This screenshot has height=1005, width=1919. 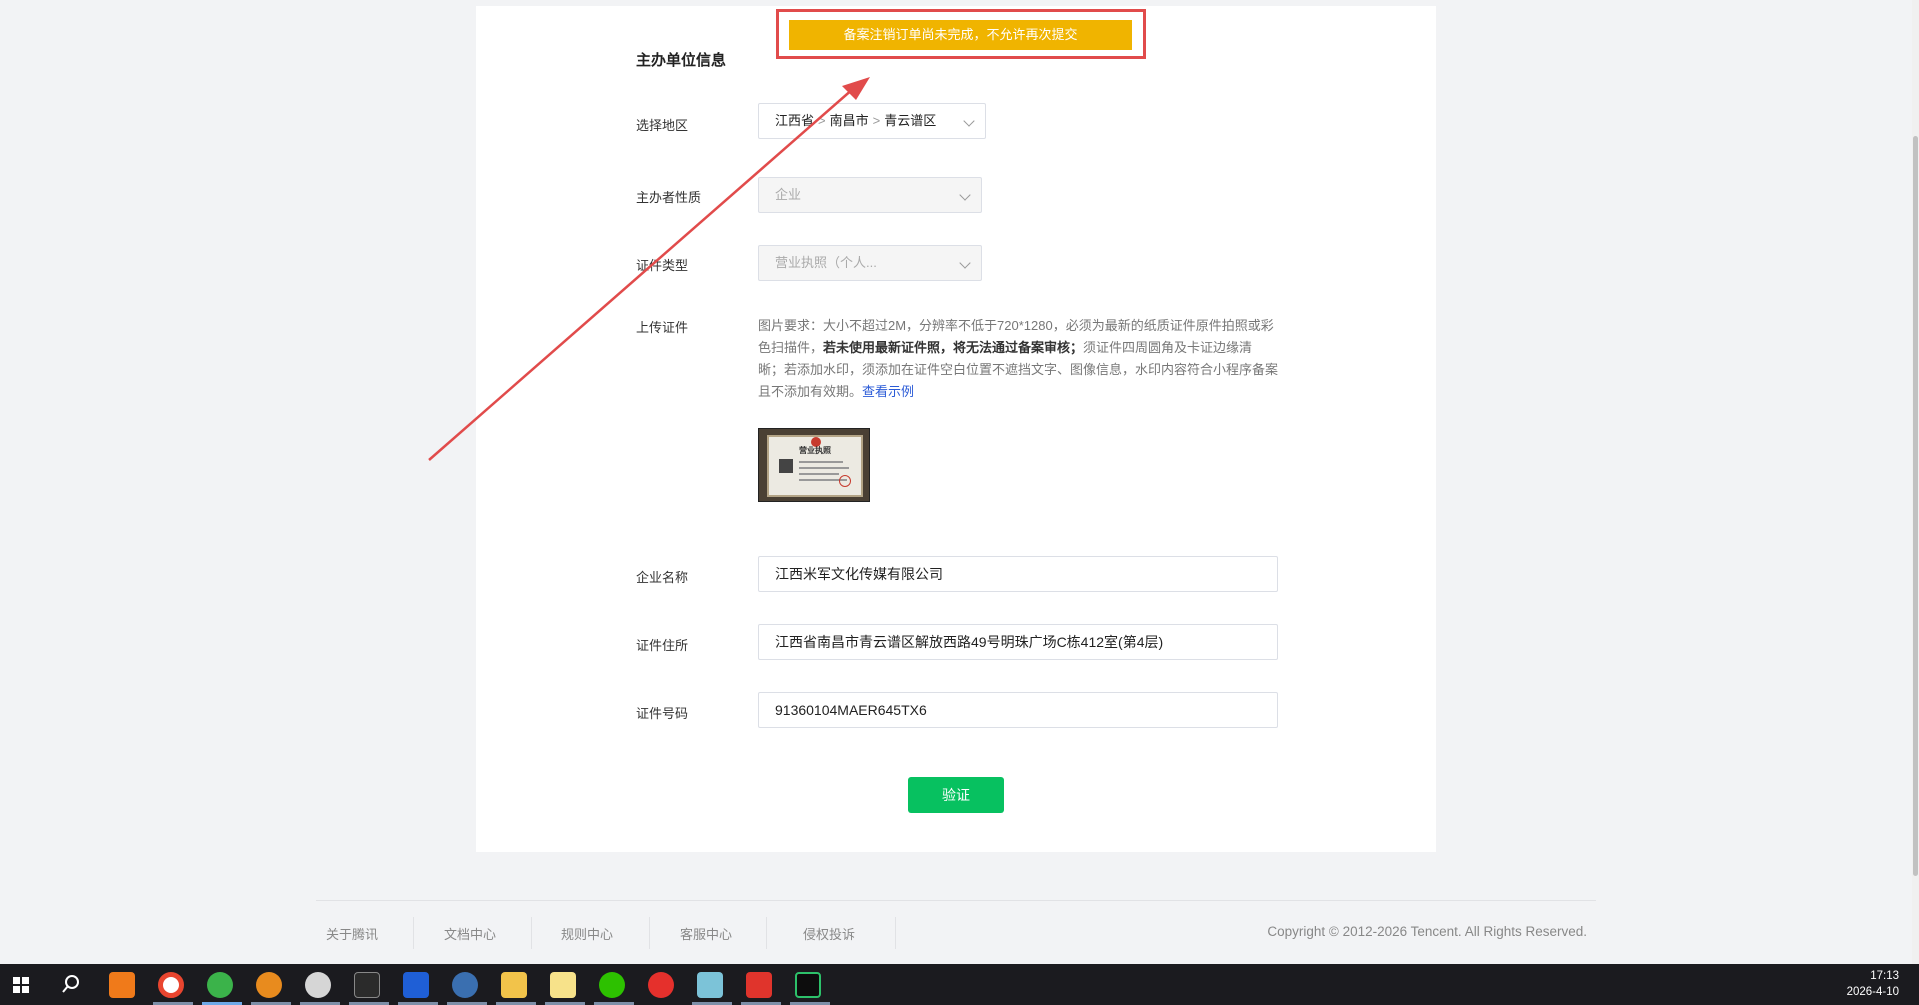 What do you see at coordinates (21, 985) in the screenshot?
I see `windows-start-icon` at bounding box center [21, 985].